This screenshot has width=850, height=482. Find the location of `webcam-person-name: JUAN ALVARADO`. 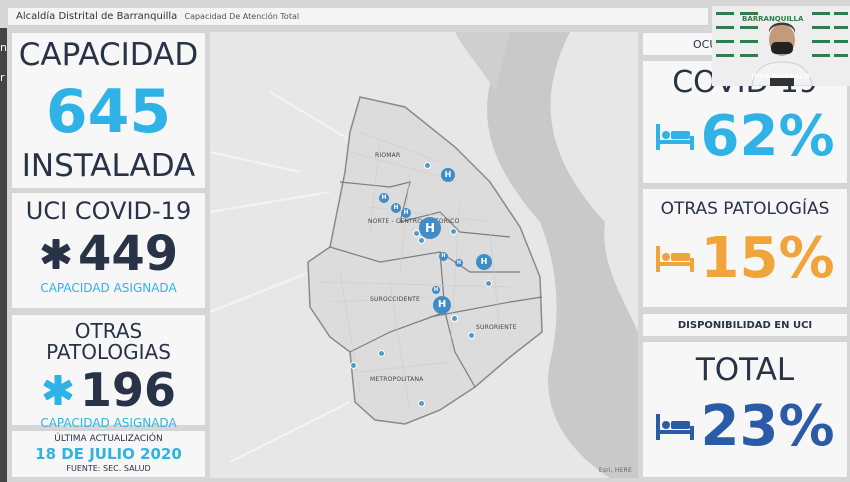

webcam-person-name: JUAN ALVARADO is located at coordinates (781, 76).